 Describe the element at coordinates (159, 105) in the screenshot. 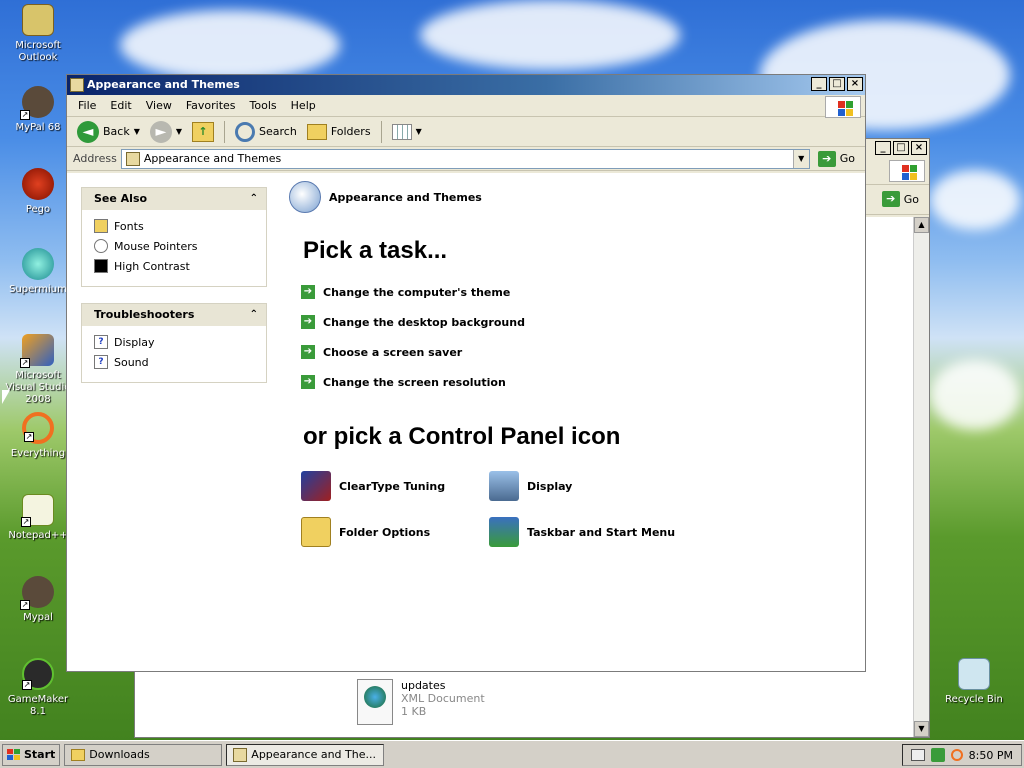

I see `menu-view: View` at that location.